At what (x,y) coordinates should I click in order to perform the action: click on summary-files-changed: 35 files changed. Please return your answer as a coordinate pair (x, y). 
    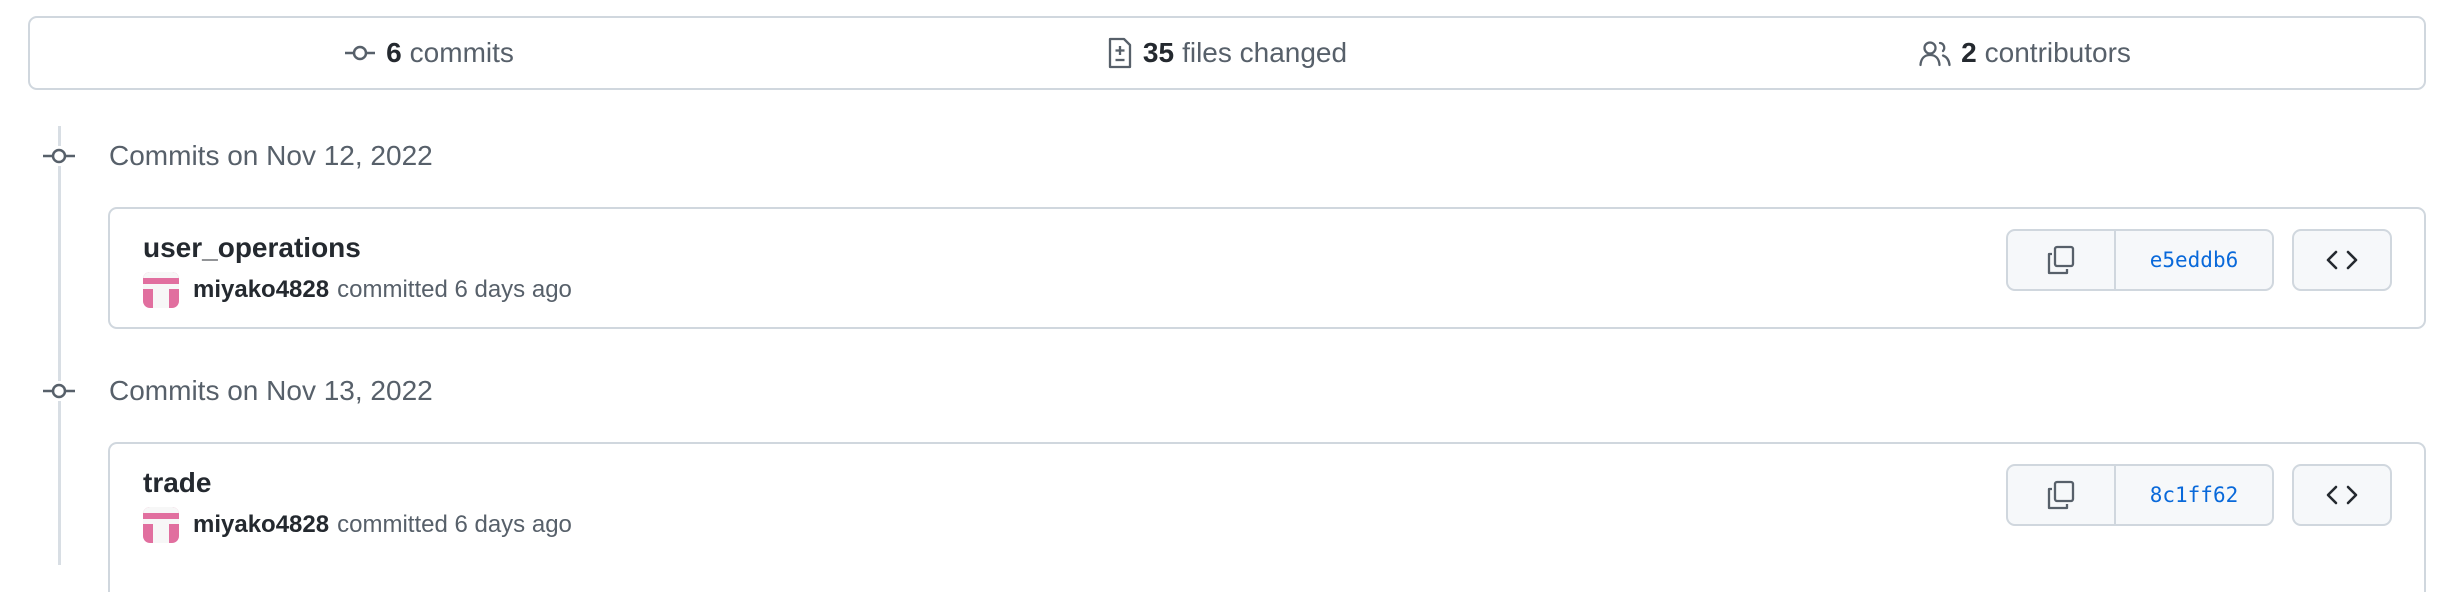
    Looking at the image, I should click on (1227, 53).